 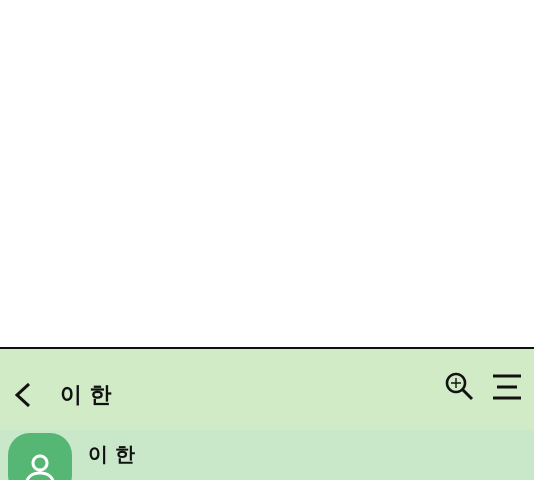 I want to click on contact-name: 이 한, so click(x=111, y=454).